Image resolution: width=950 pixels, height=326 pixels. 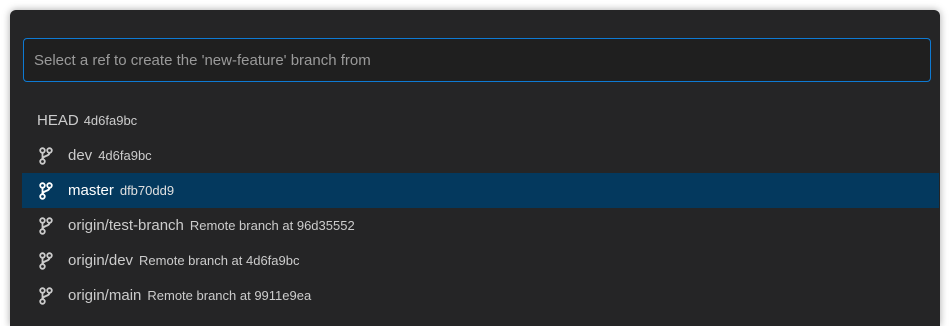 I want to click on item-label: HEAD, so click(x=58, y=120).